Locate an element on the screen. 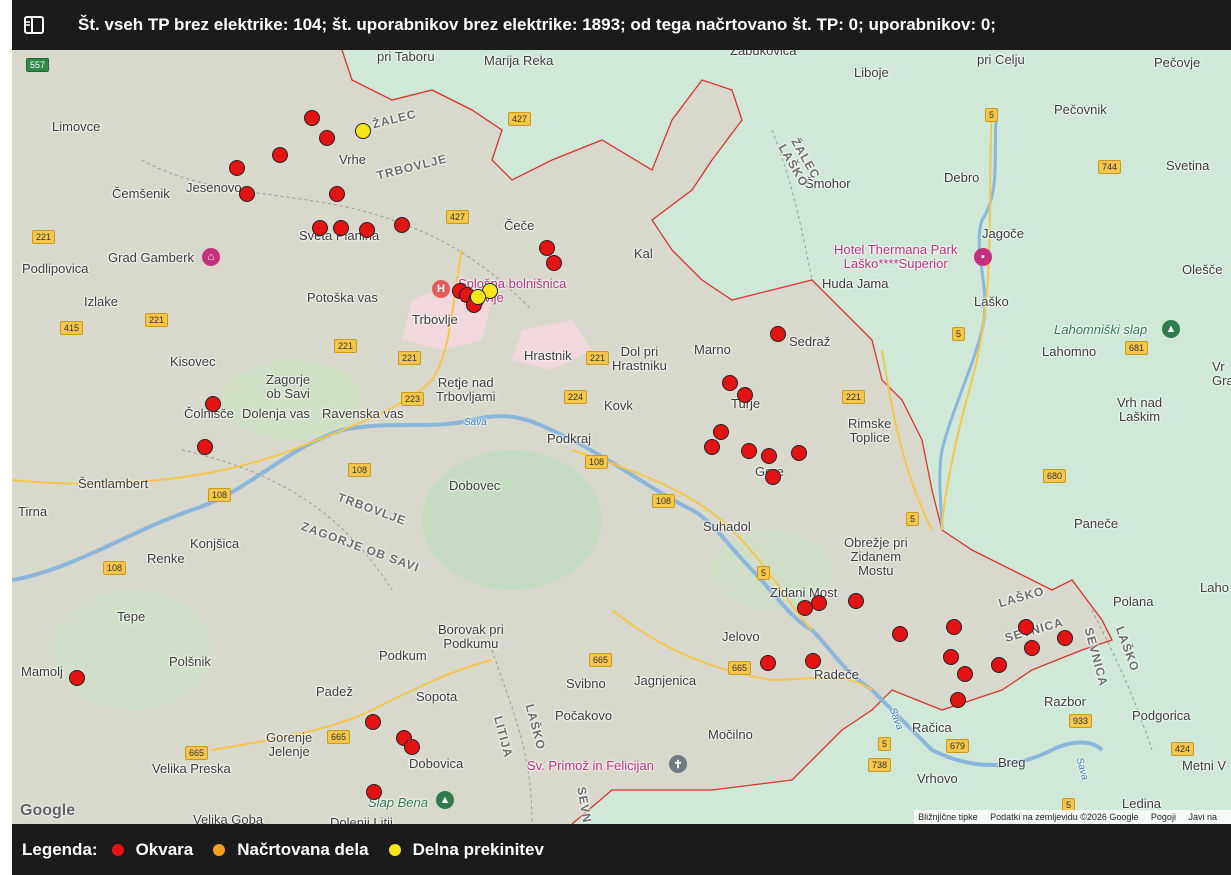 The height and width of the screenshot is (875, 1231). gamberk-poi-icon: ⌂ is located at coordinates (211, 257).